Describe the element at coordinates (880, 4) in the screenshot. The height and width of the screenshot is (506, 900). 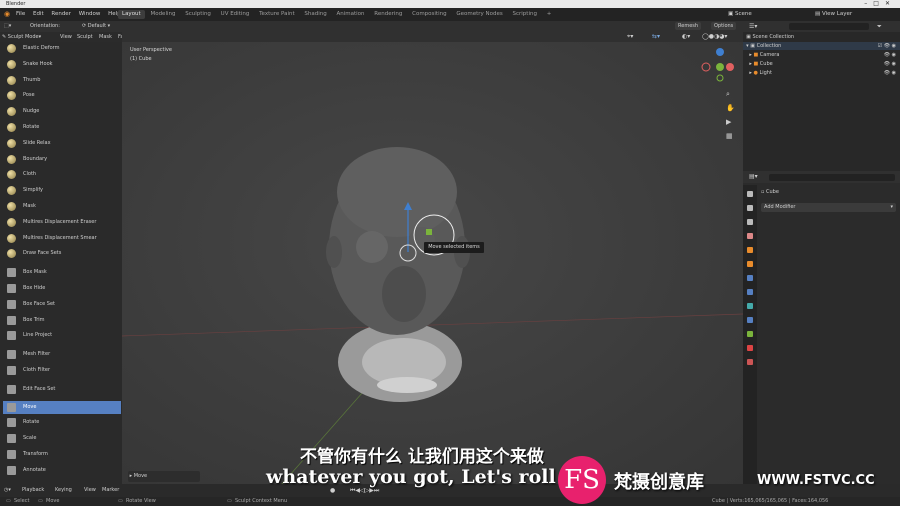
I see `window-controls: –□✕` at that location.